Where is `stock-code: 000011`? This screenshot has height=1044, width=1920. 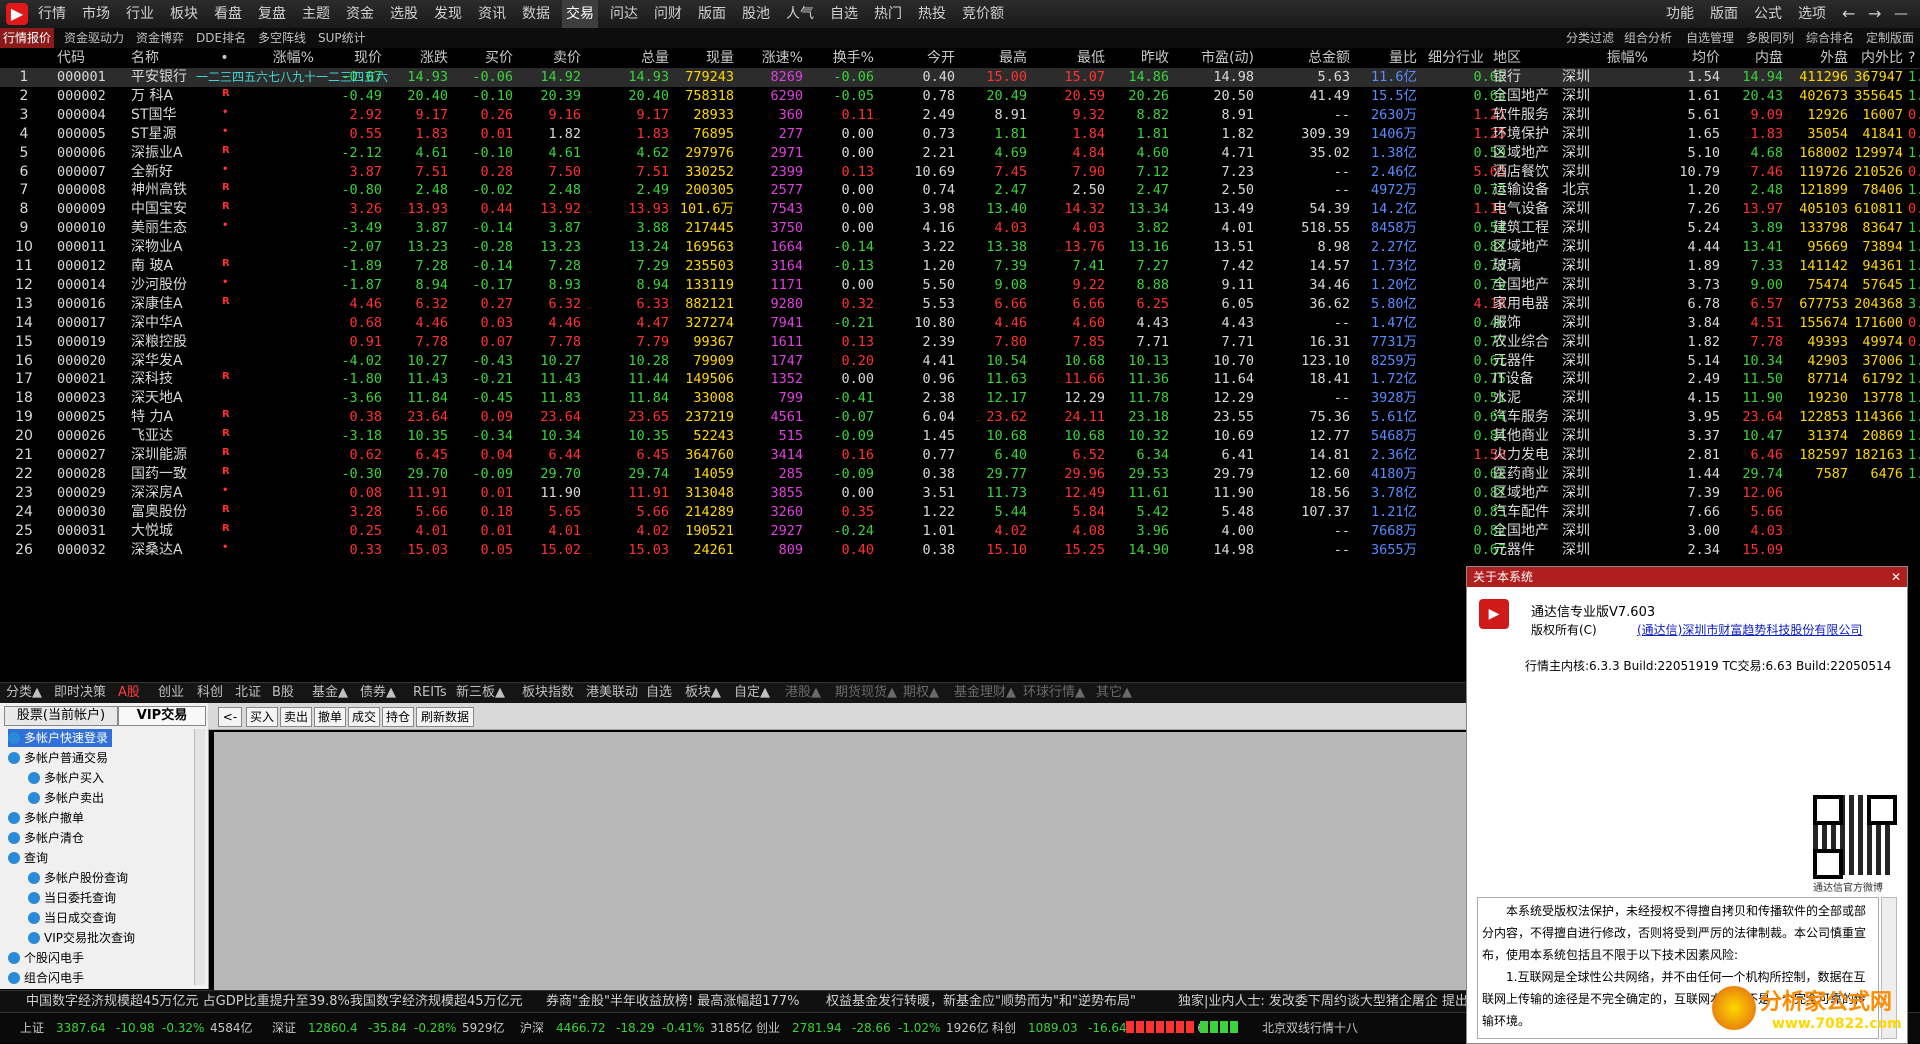
stock-code: 000011 is located at coordinates (89, 247).